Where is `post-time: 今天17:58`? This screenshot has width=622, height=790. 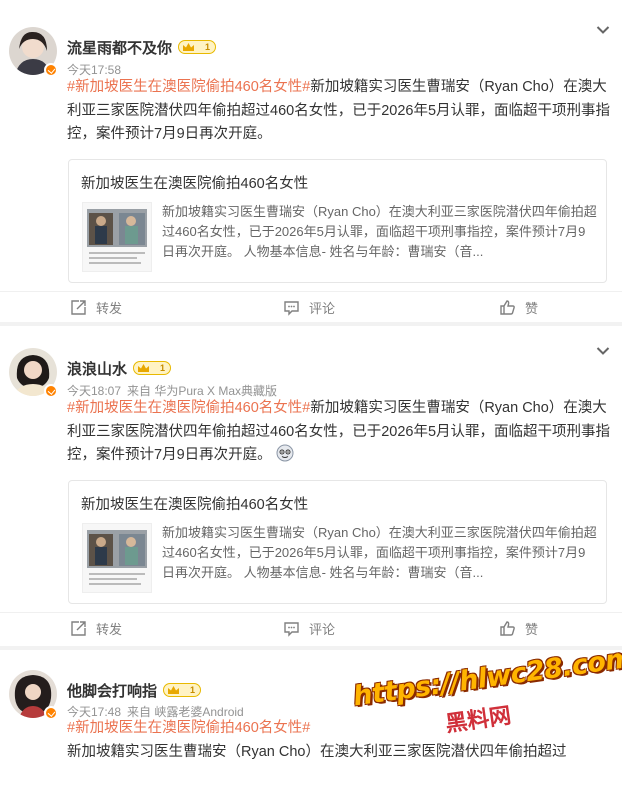
post-time: 今天17:58 is located at coordinates (94, 70).